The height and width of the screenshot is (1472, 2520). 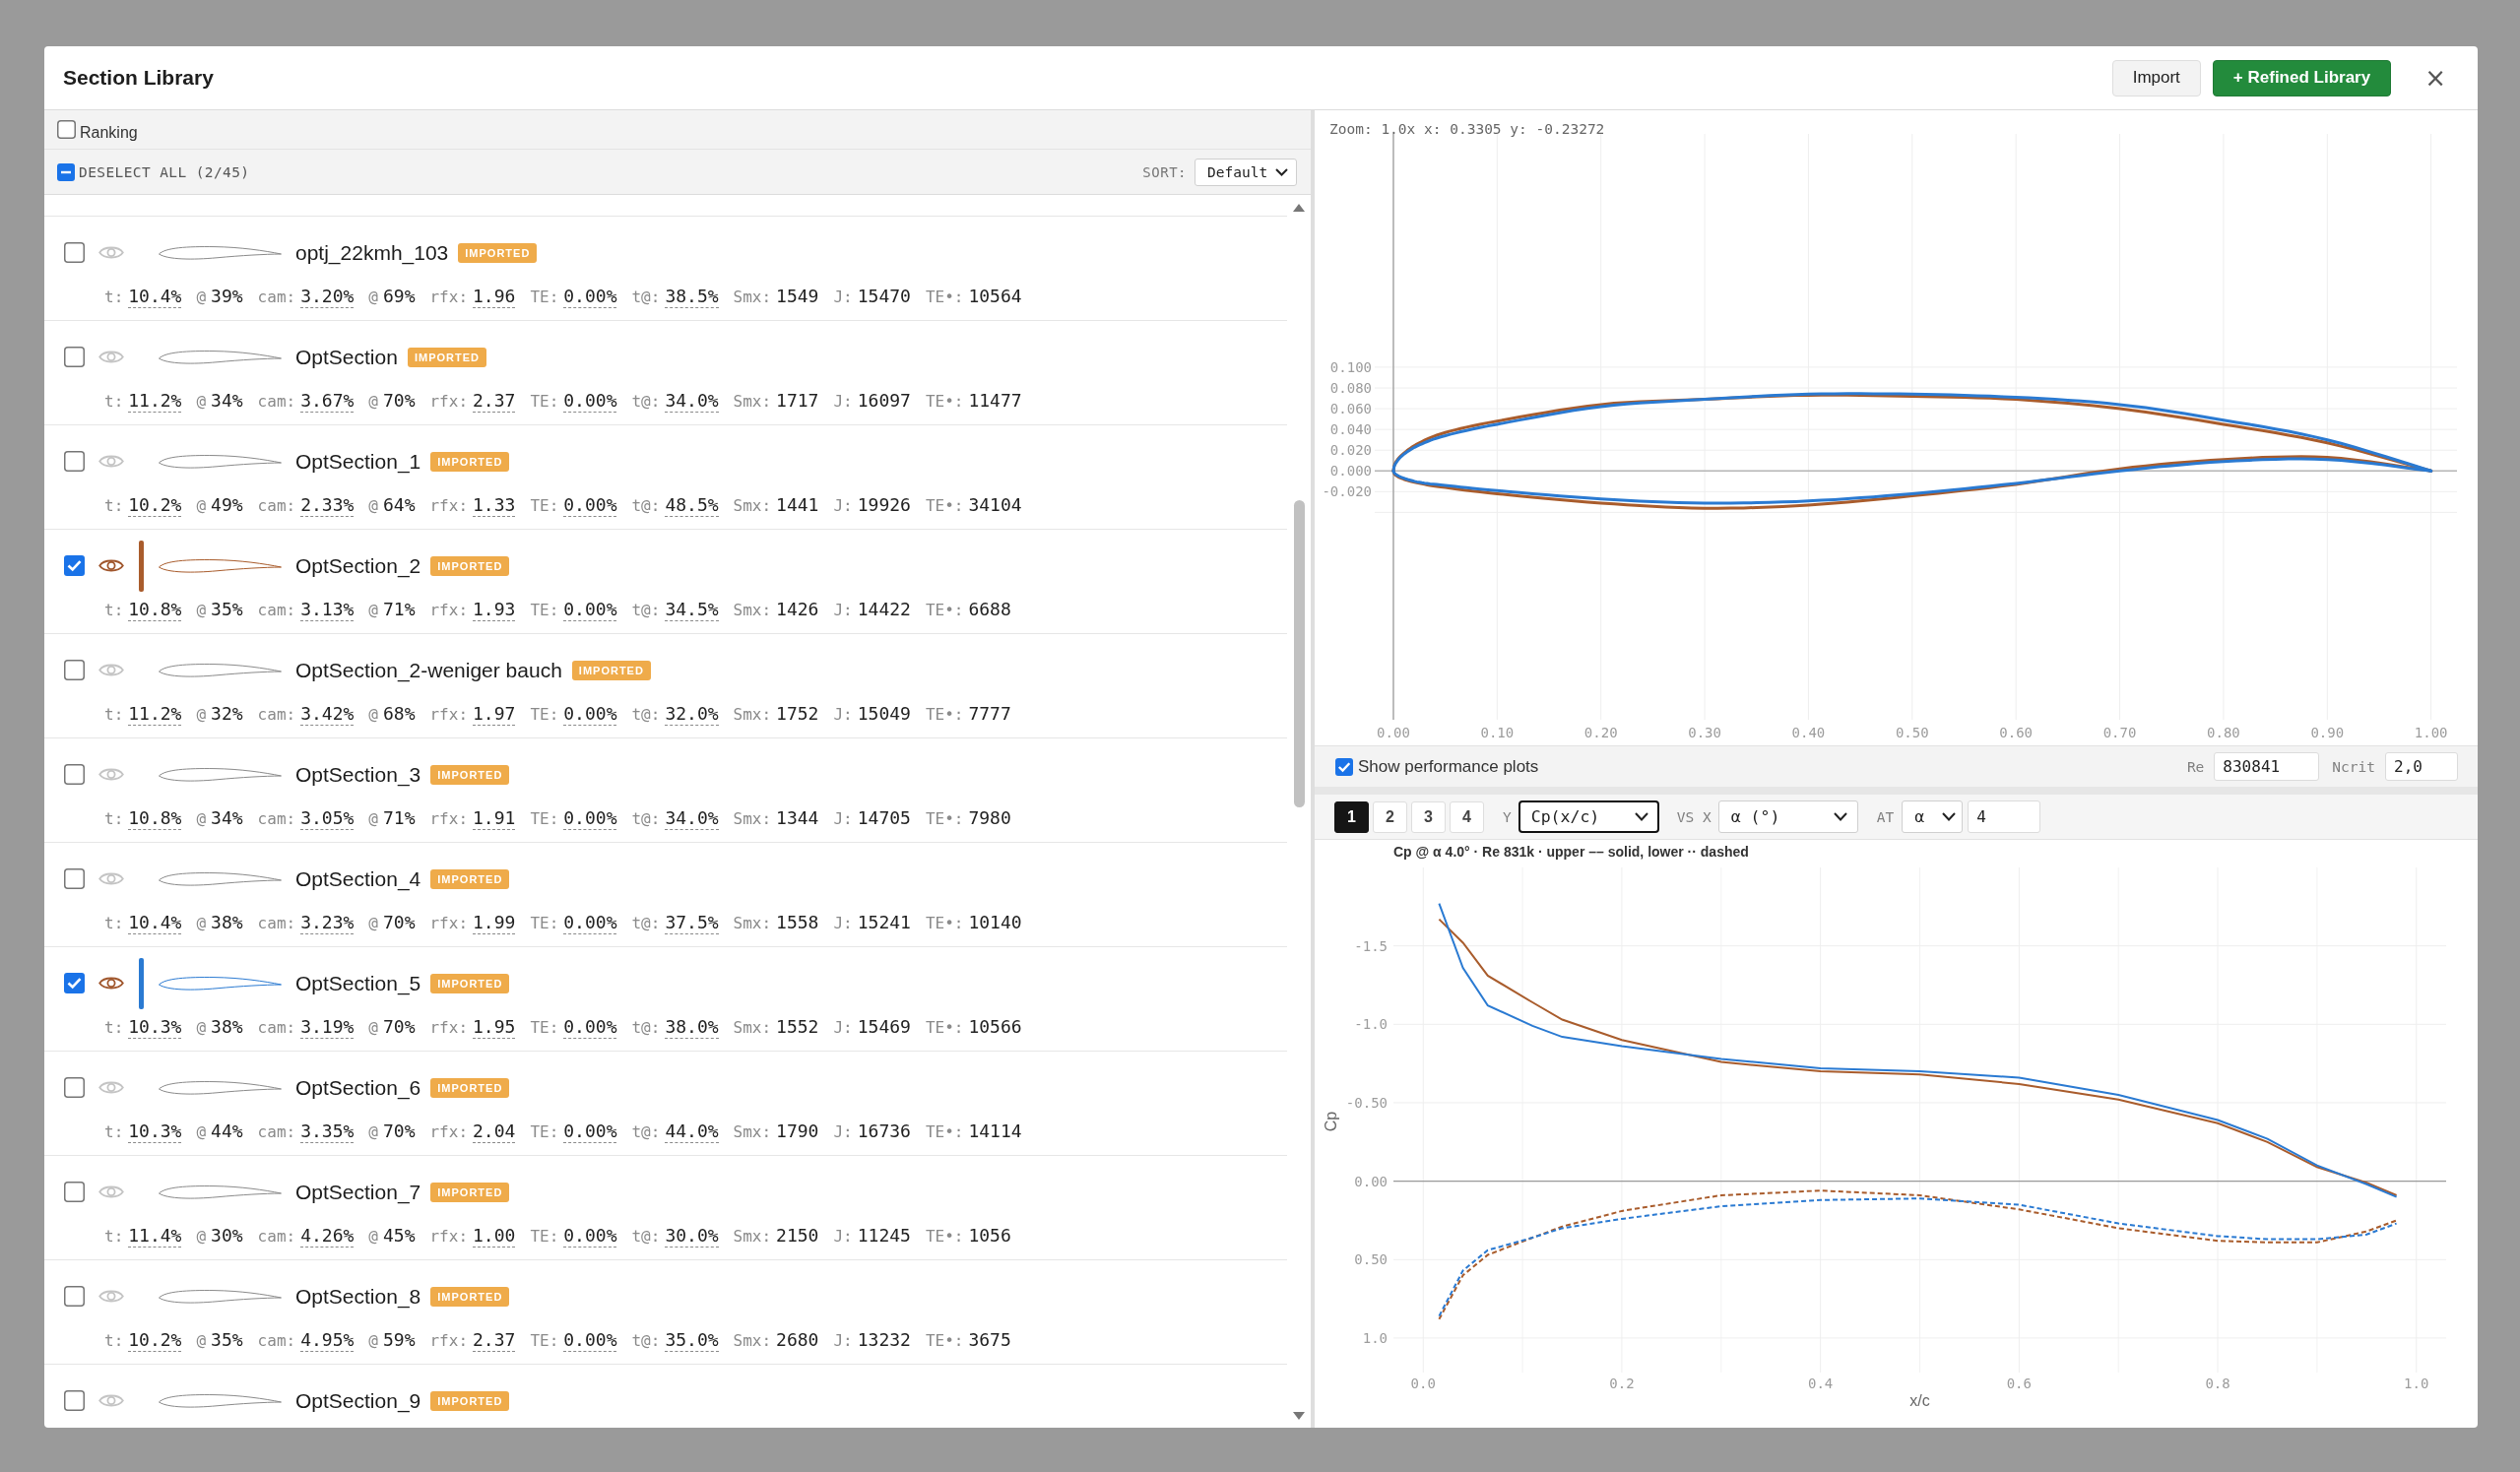 What do you see at coordinates (494, 505) in the screenshot?
I see `metric-value: 1.33` at bounding box center [494, 505].